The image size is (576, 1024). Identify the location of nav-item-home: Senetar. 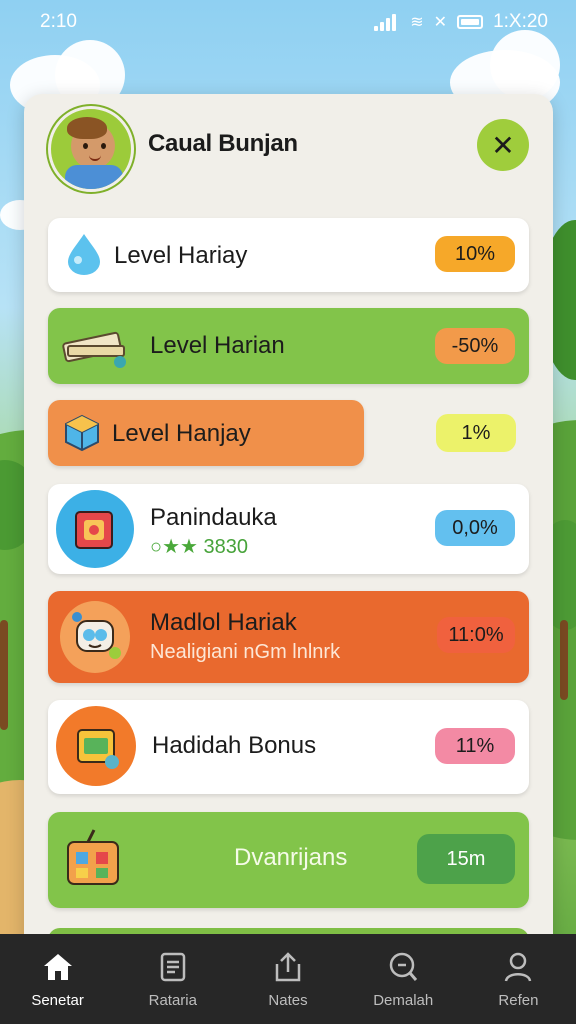
(57, 979).